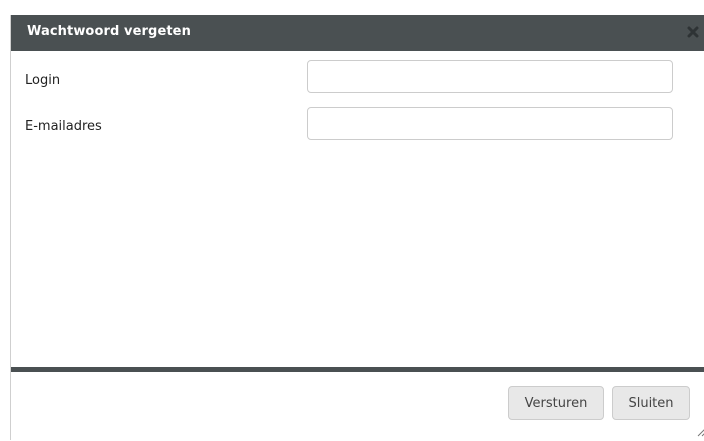  What do you see at coordinates (43, 80) in the screenshot?
I see `login-label: Login` at bounding box center [43, 80].